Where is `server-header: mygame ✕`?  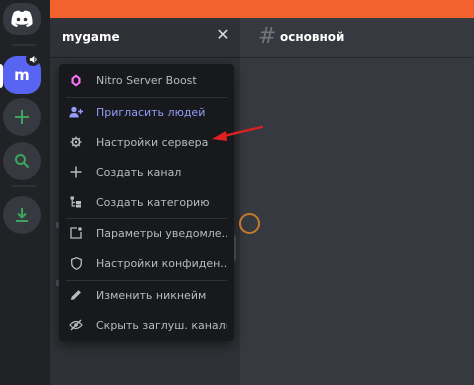 server-header: mygame ✕ is located at coordinates (145, 38).